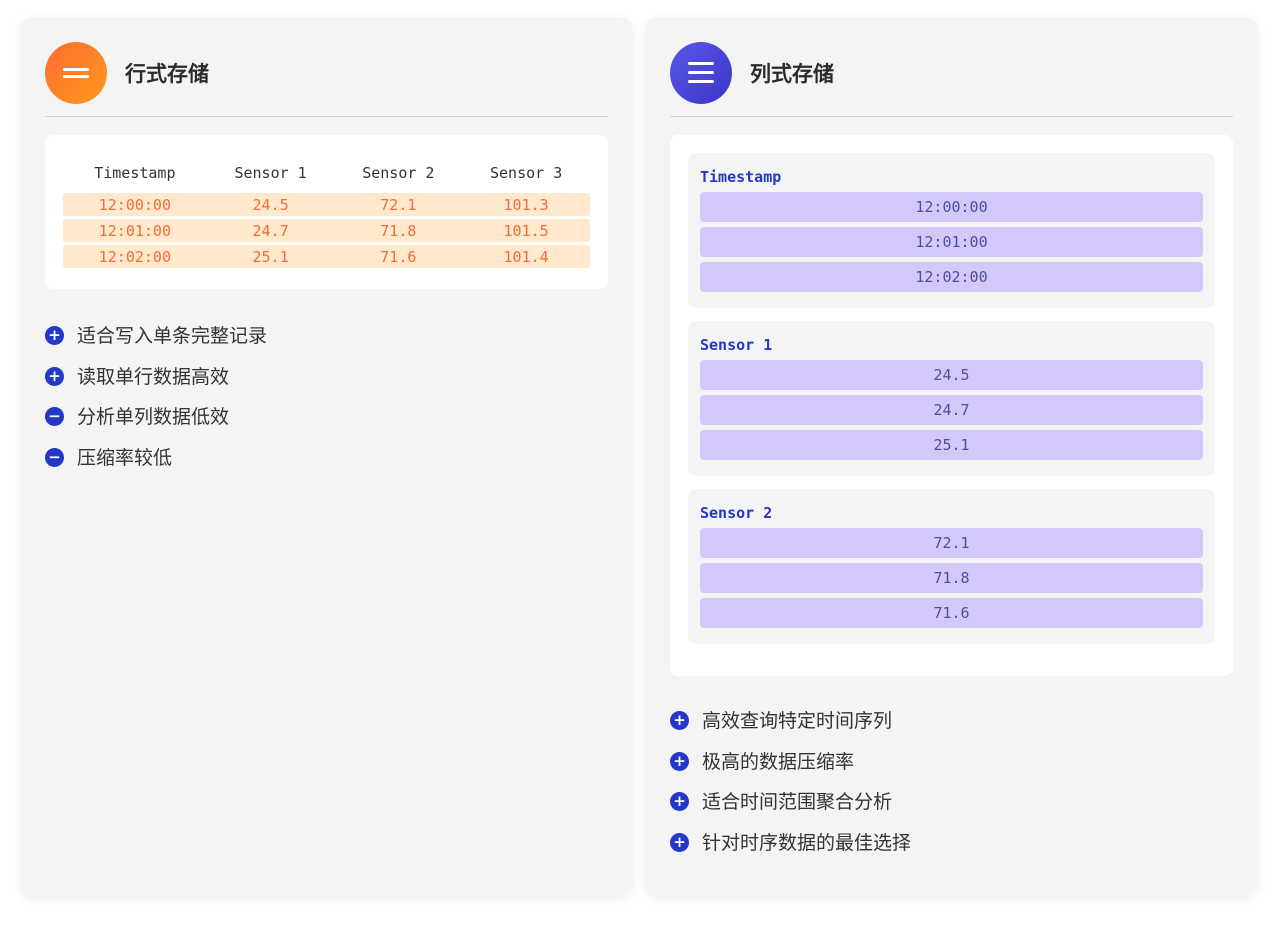 The height and width of the screenshot is (929, 1280). I want to click on table-cell: 101.5, so click(526, 230).